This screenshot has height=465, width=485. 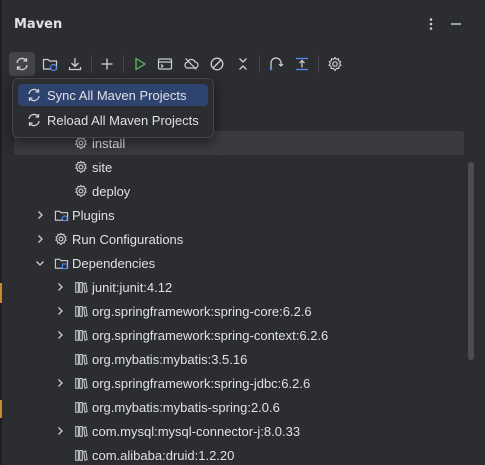 I want to click on chevron-down-icon, so click(x=40, y=263).